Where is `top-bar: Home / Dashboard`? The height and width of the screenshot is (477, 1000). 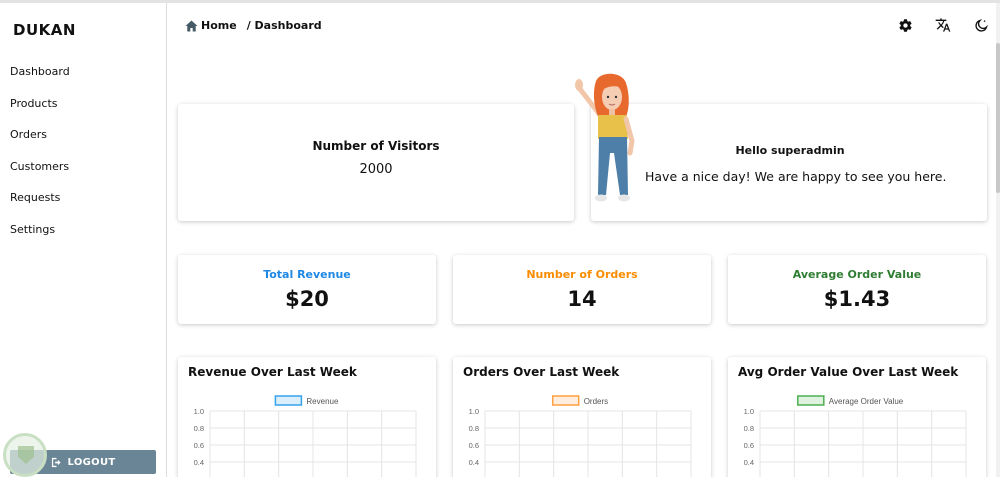 top-bar: Home / Dashboard is located at coordinates (584, 25).